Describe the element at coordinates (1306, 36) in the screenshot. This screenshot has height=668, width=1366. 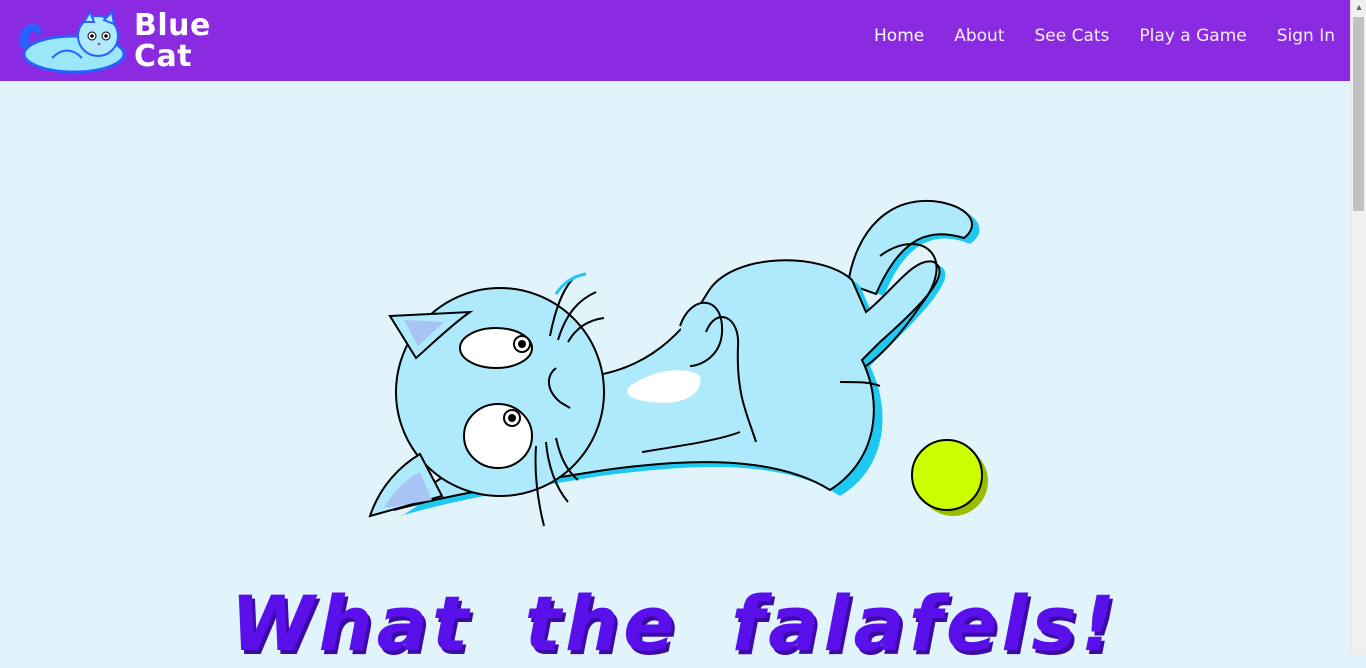
I see `nav-sign-in: Sign In` at that location.